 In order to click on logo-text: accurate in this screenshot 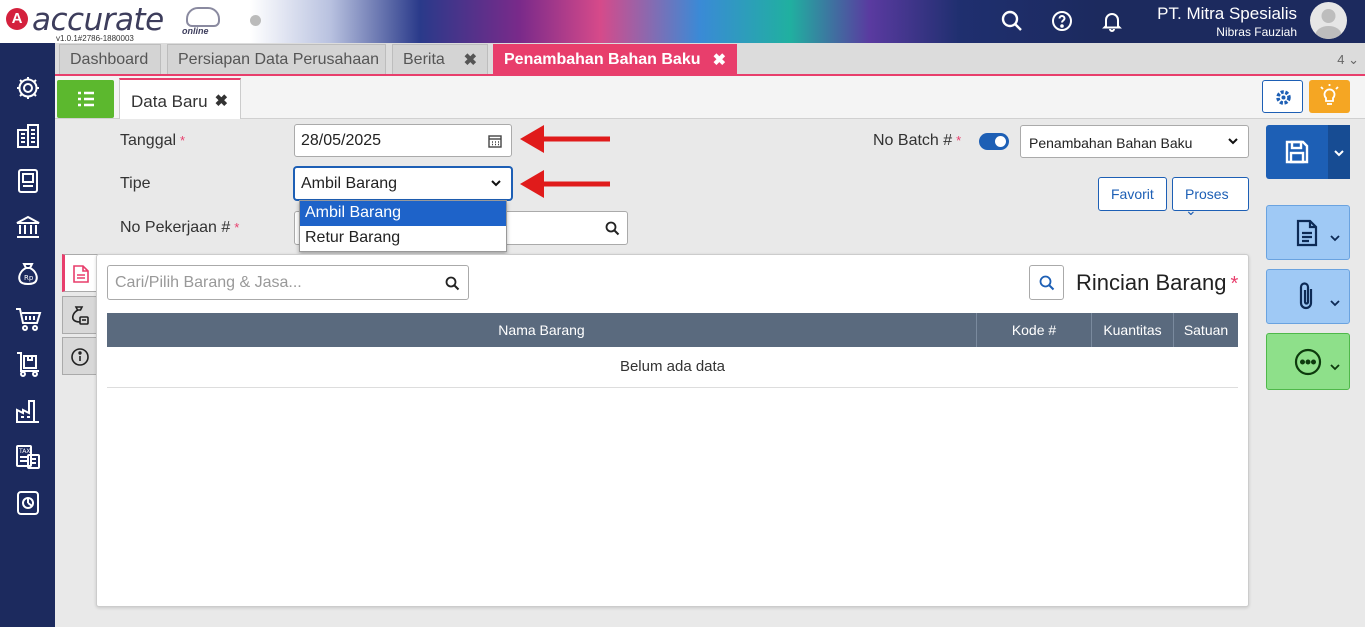, I will do `click(98, 20)`.